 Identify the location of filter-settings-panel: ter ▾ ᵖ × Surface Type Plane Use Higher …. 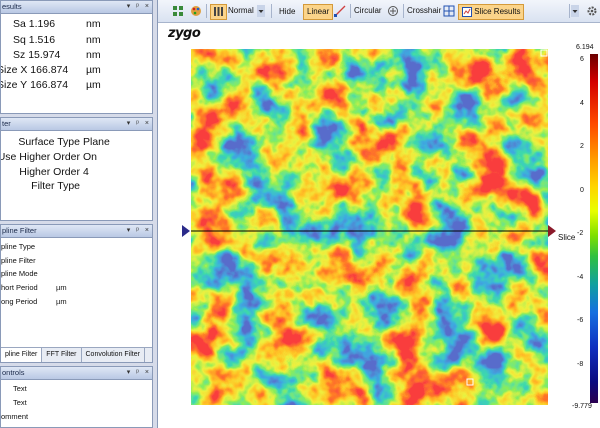
(76, 169).